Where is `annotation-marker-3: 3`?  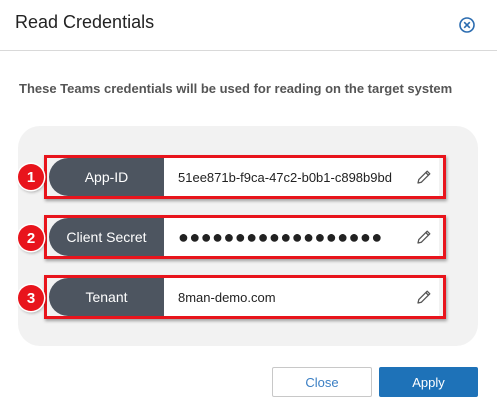 annotation-marker-3: 3 is located at coordinates (31, 298).